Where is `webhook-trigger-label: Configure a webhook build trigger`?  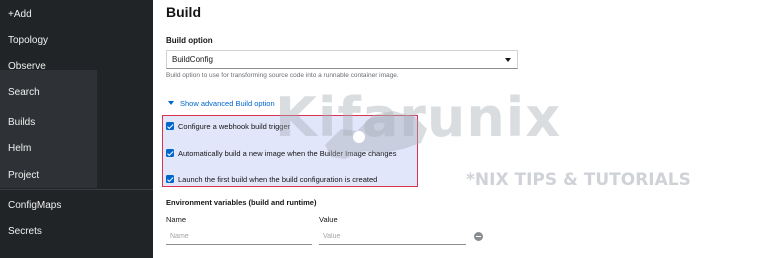 webhook-trigger-label: Configure a webhook build trigger is located at coordinates (234, 126).